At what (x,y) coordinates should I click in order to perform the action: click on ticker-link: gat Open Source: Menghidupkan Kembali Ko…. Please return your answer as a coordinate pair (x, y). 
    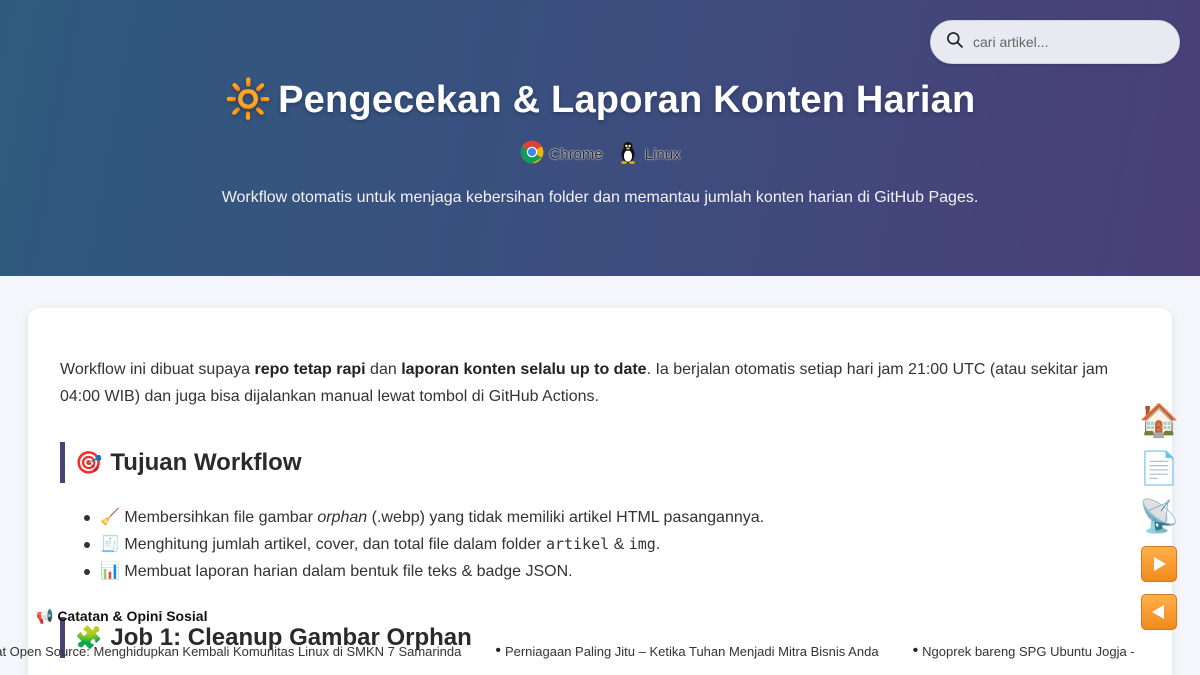
    Looking at the image, I should click on (230, 651).